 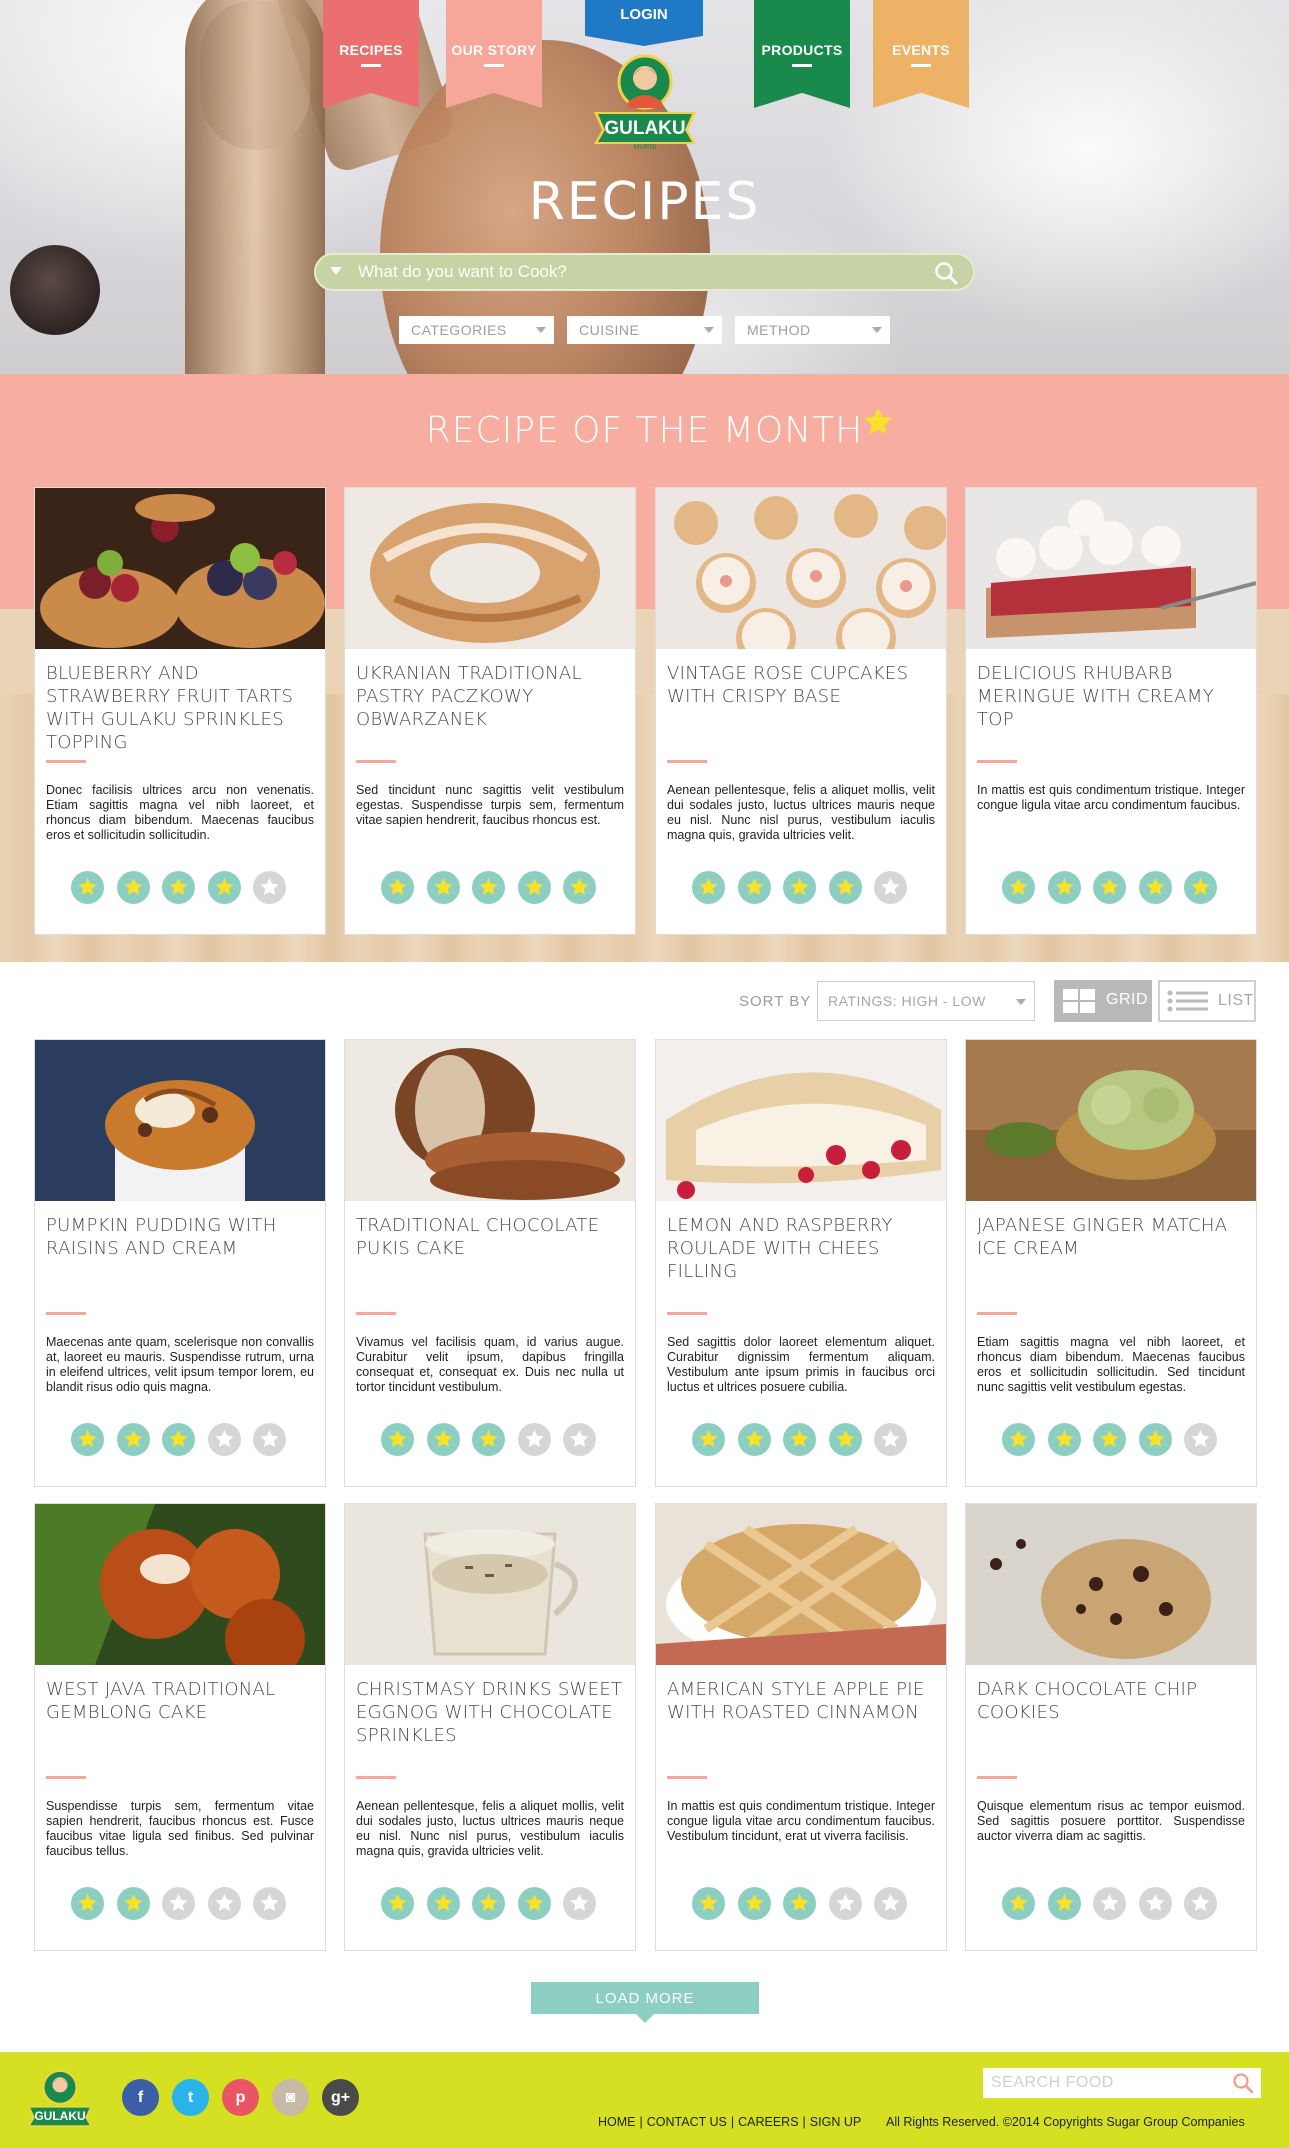 What do you see at coordinates (190, 2097) in the screenshot?
I see `twitter-icon: t` at bounding box center [190, 2097].